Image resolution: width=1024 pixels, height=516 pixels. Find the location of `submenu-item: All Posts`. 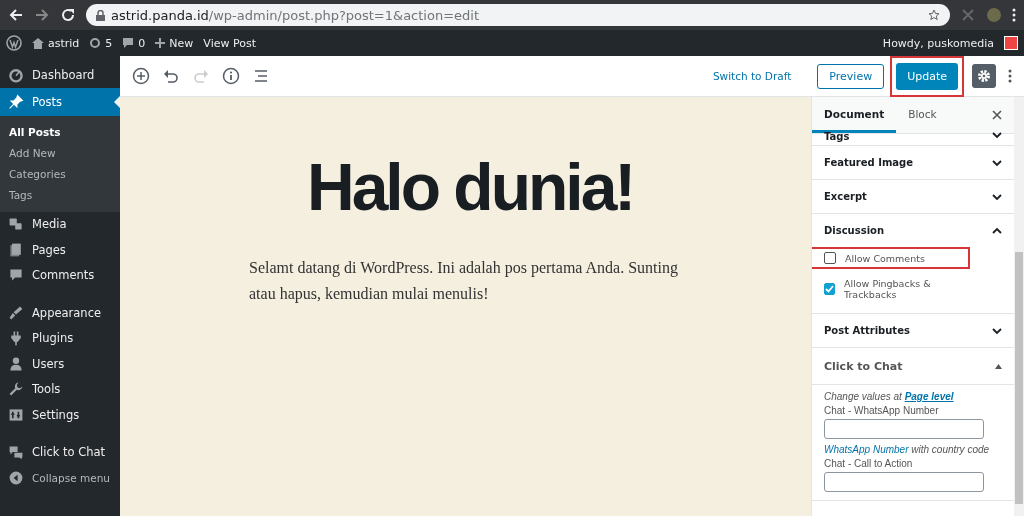

submenu-item: All Posts is located at coordinates (60, 132).